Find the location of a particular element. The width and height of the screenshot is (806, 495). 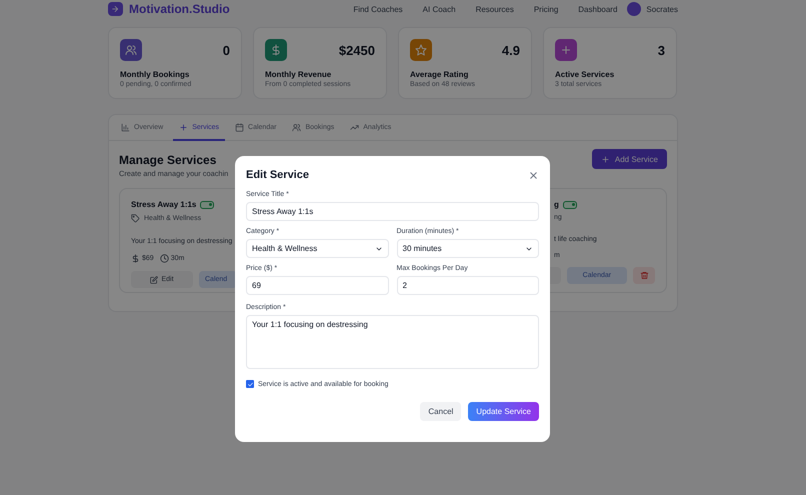

add-service-button: Add Service is located at coordinates (629, 159).